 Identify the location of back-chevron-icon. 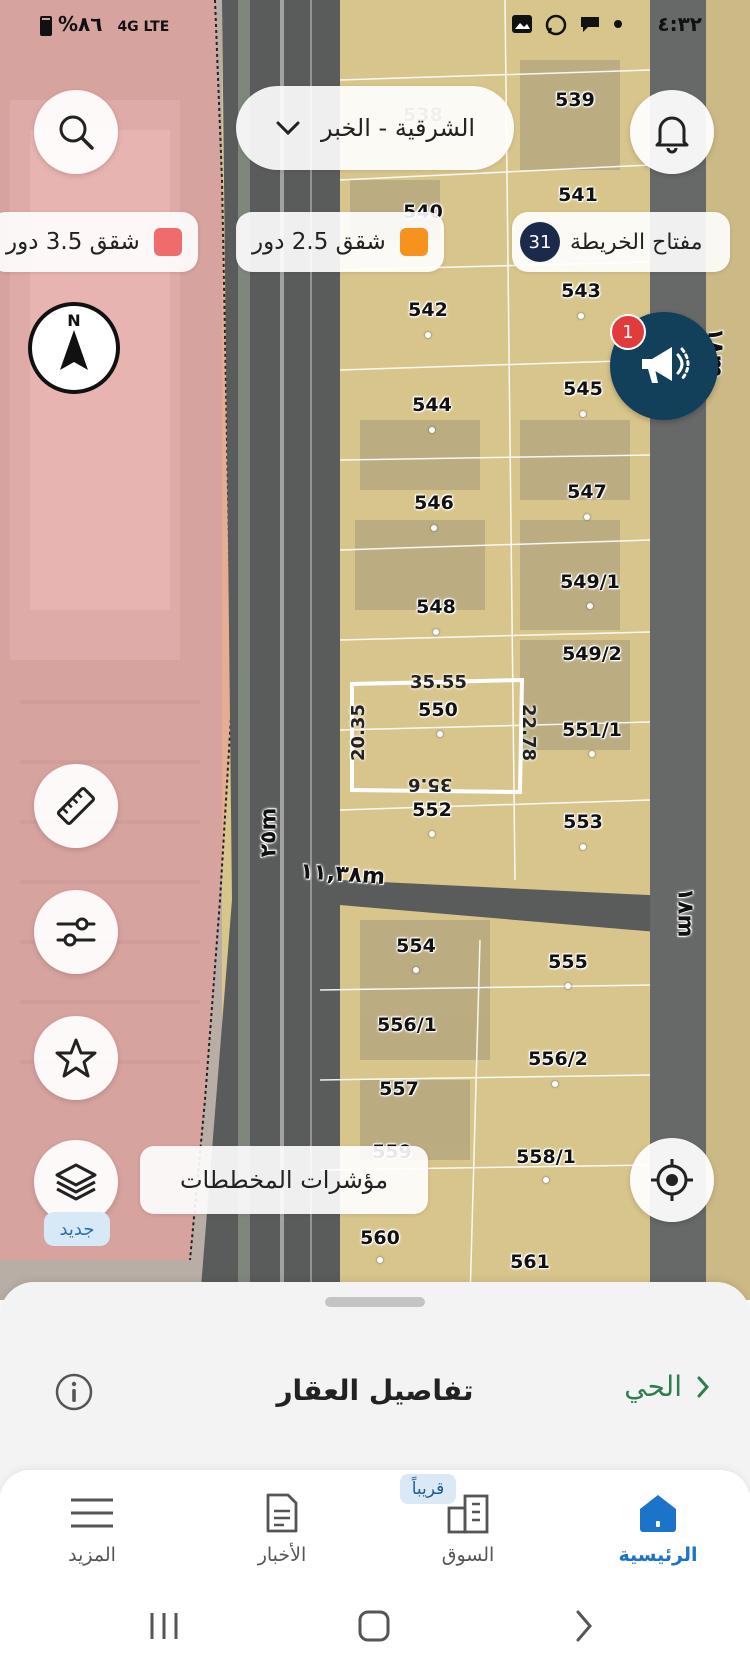
(584, 1626).